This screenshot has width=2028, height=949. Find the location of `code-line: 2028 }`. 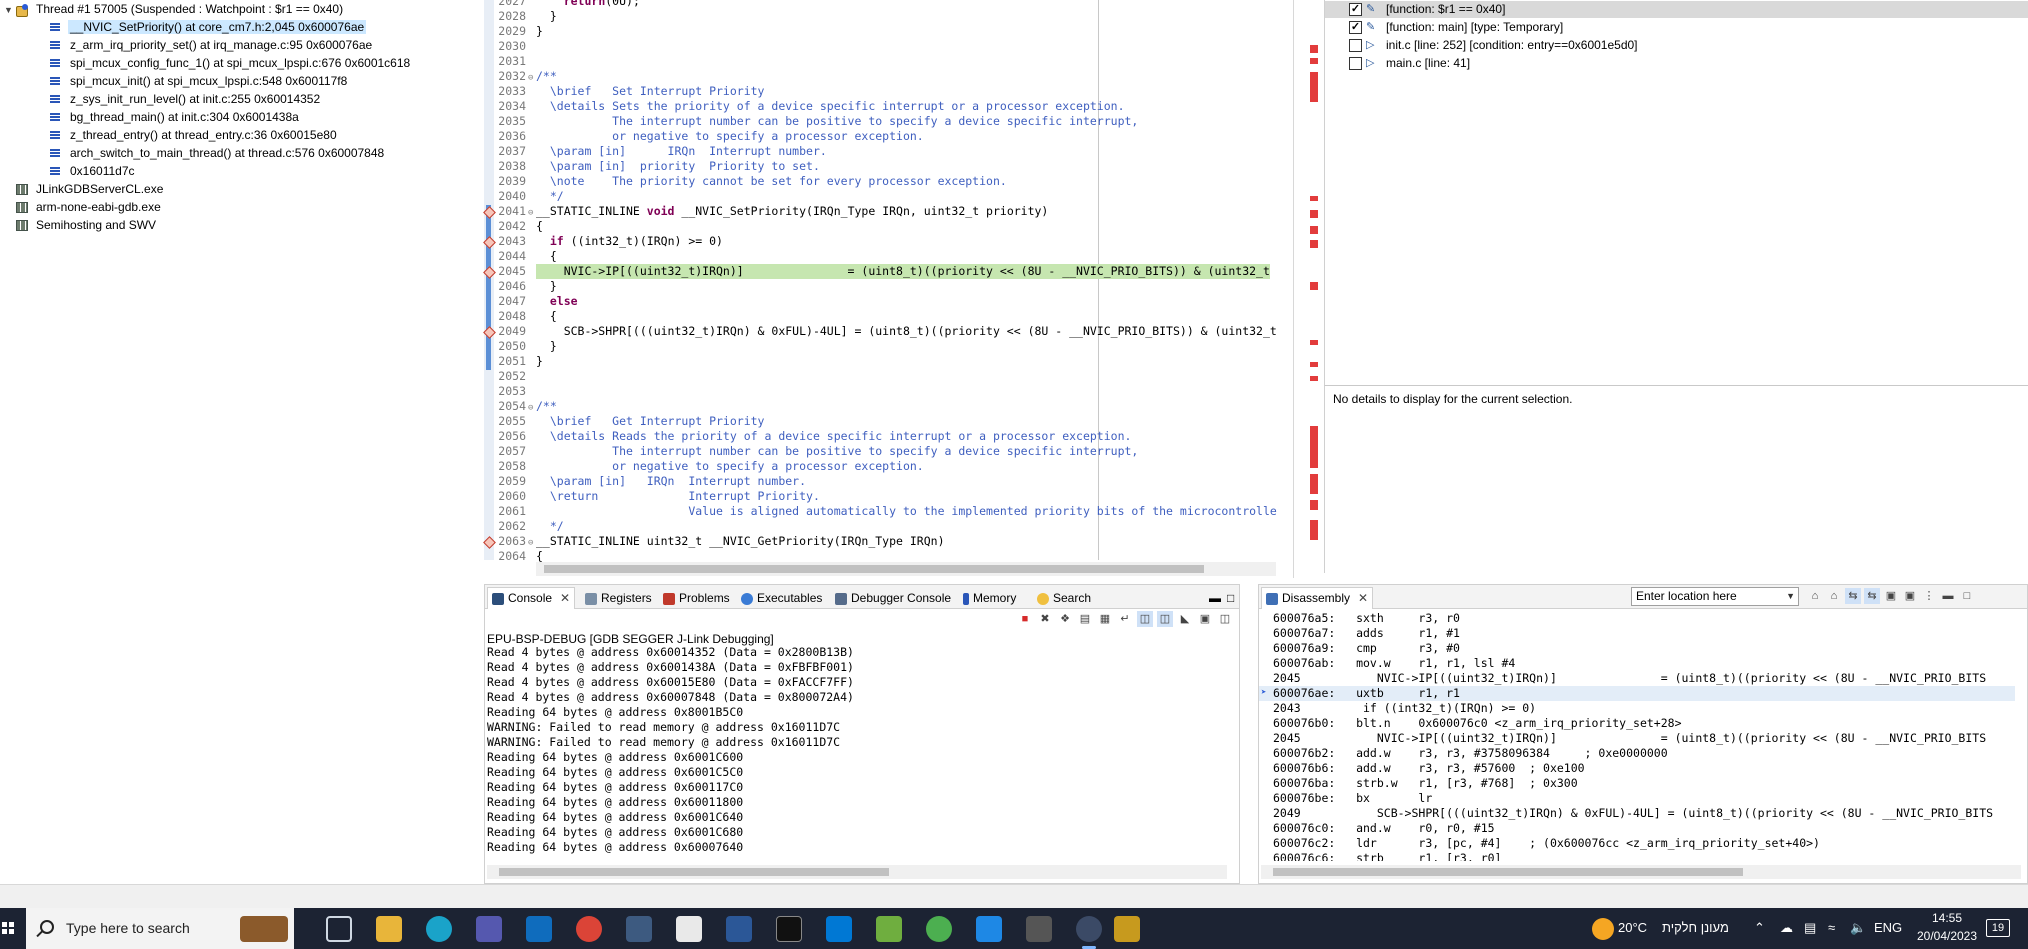

code-line: 2028 } is located at coordinates (525, 16).